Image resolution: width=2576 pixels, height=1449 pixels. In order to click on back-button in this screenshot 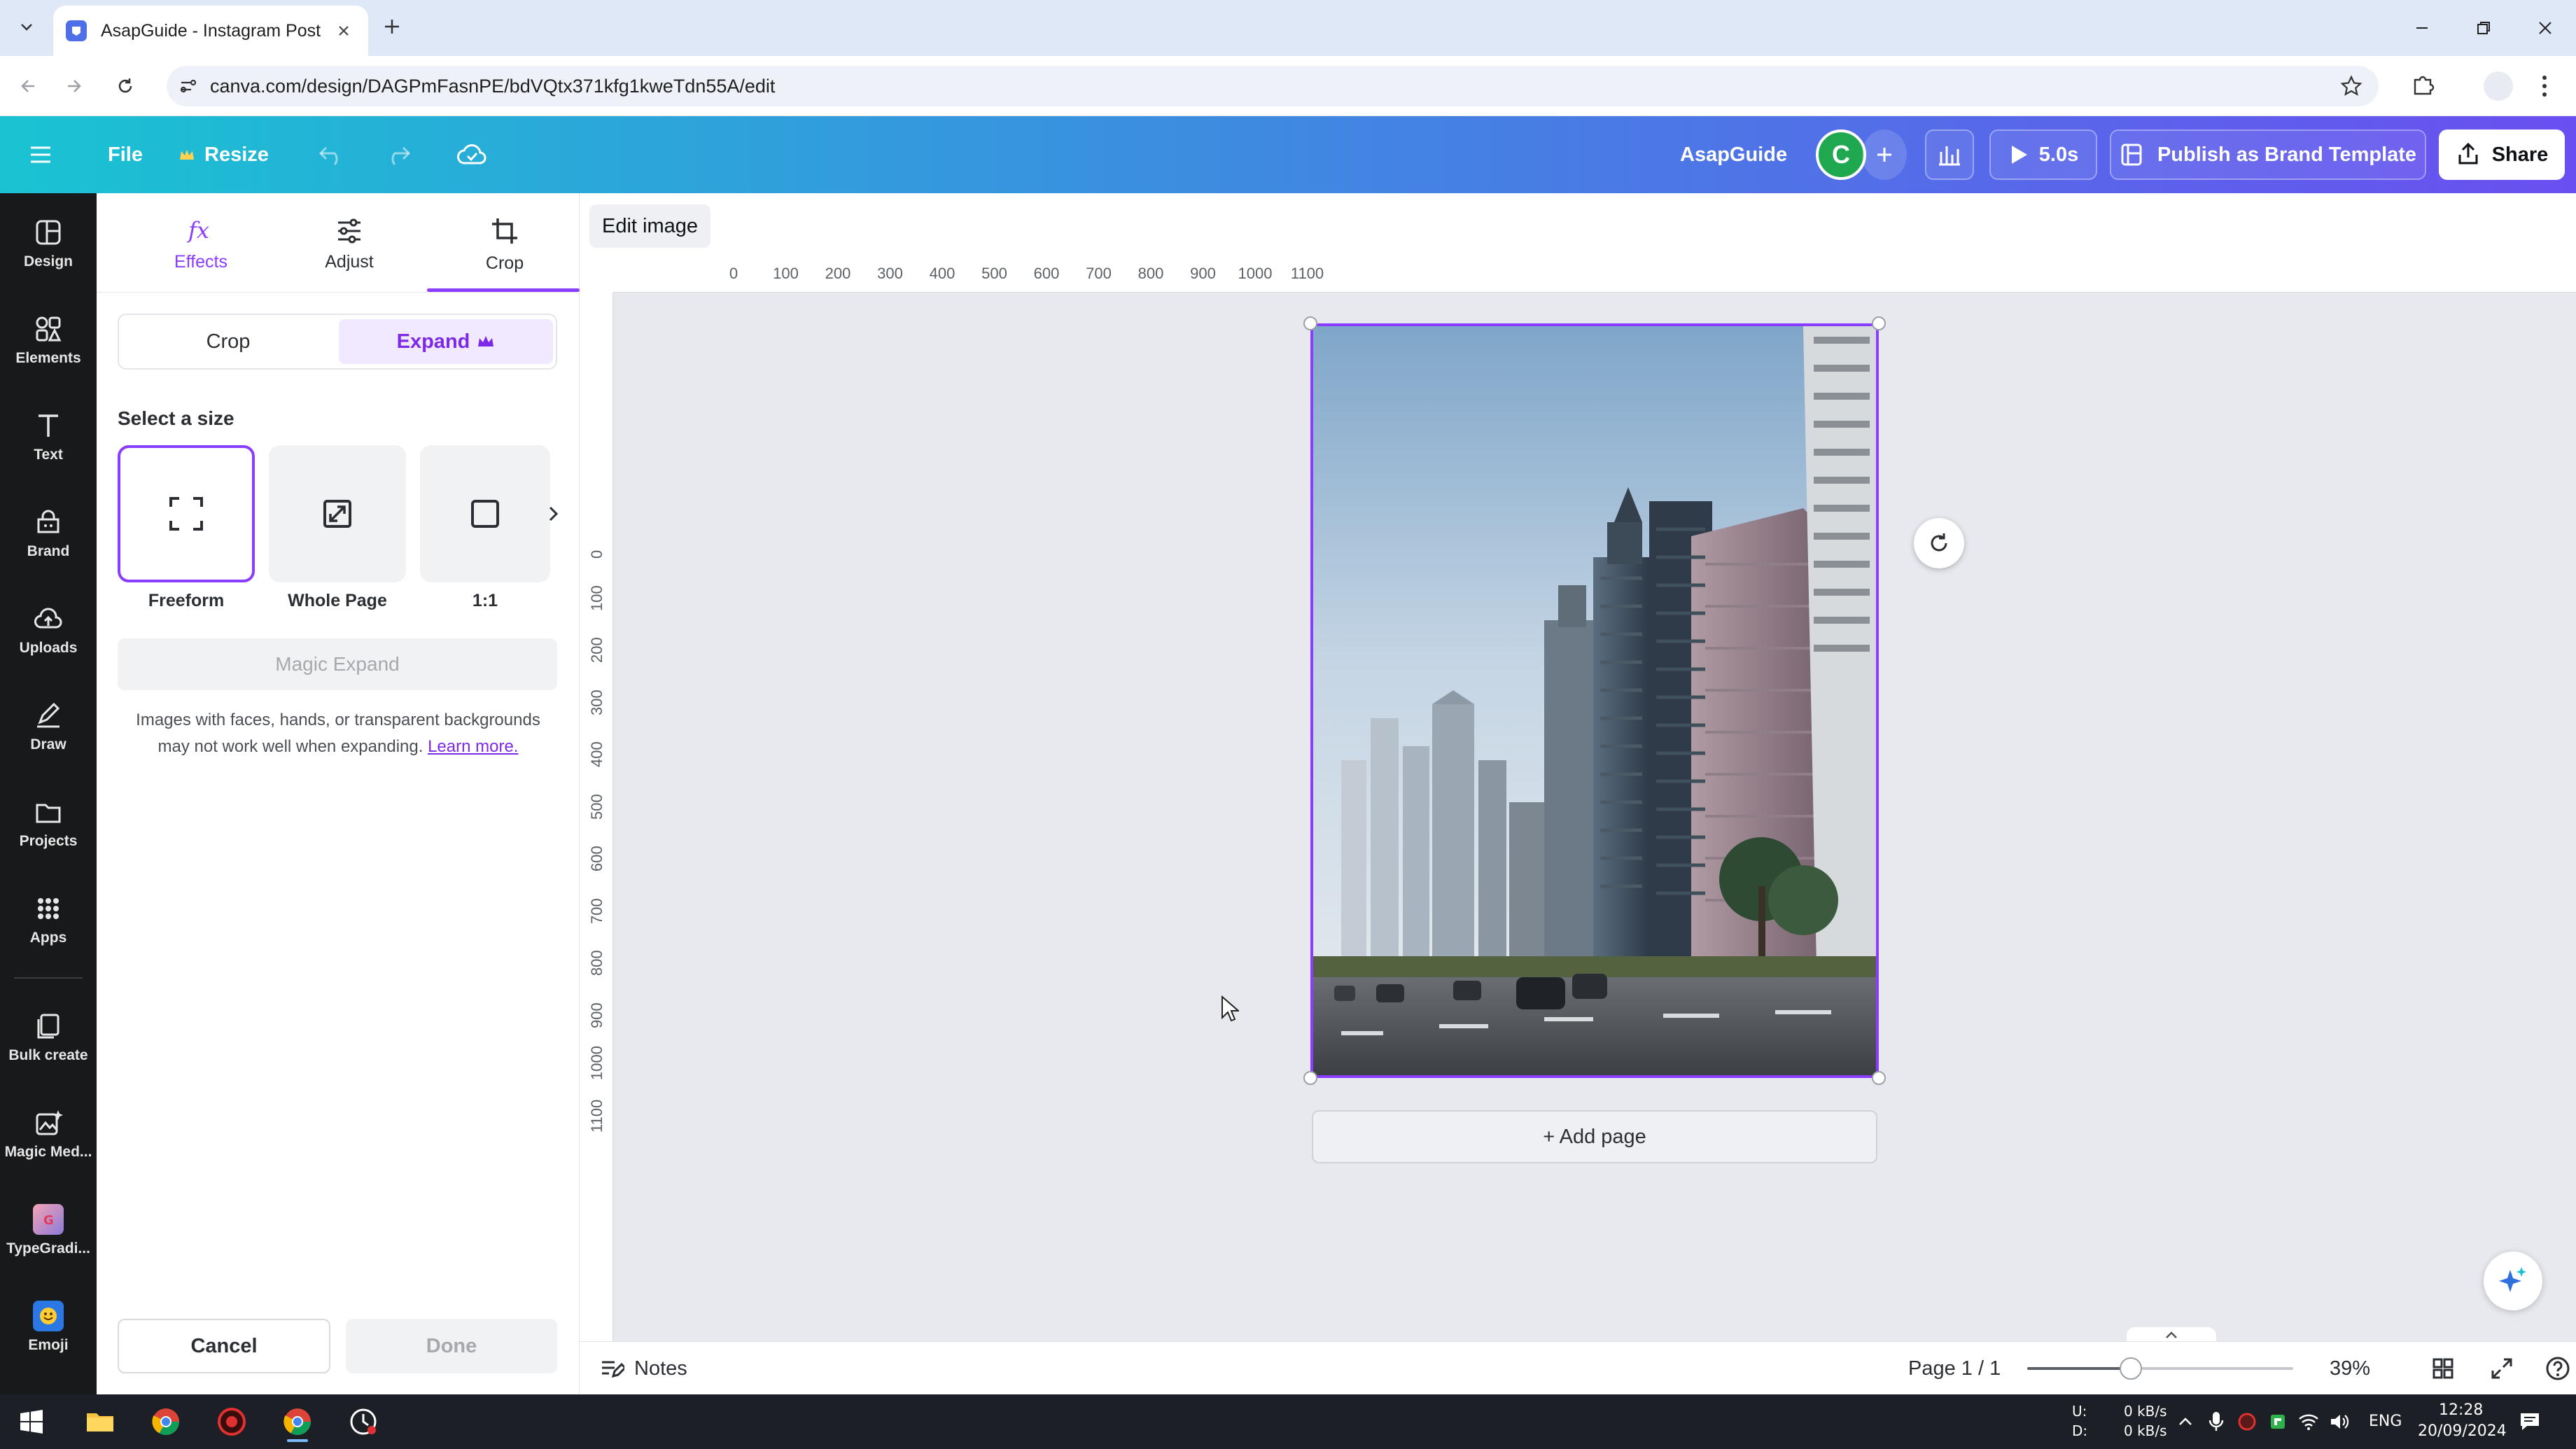, I will do `click(28, 86)`.